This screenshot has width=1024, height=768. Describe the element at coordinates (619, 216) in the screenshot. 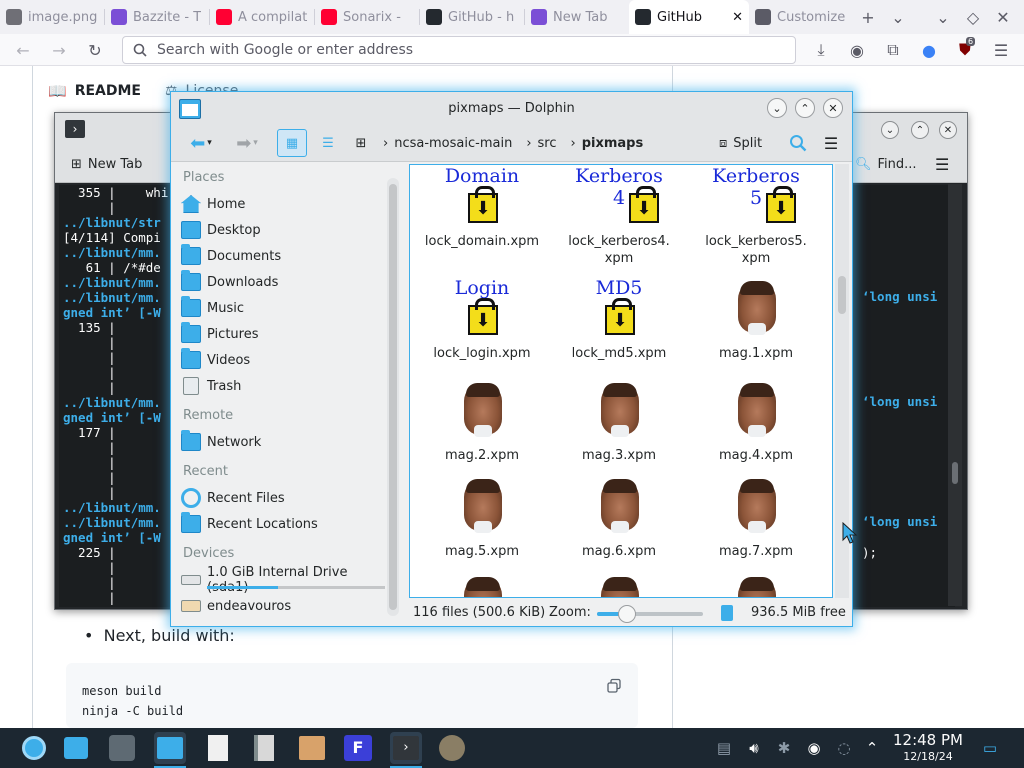

I see `file-item: Kerberos 4 lock_kerberos4. xpm` at that location.